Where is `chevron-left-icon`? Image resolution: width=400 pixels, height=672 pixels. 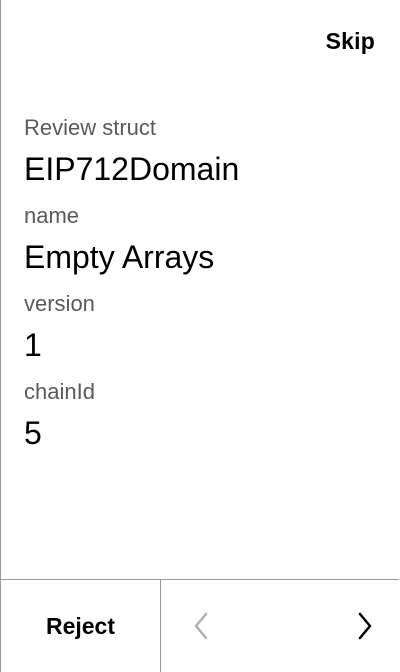 chevron-left-icon is located at coordinates (201, 626).